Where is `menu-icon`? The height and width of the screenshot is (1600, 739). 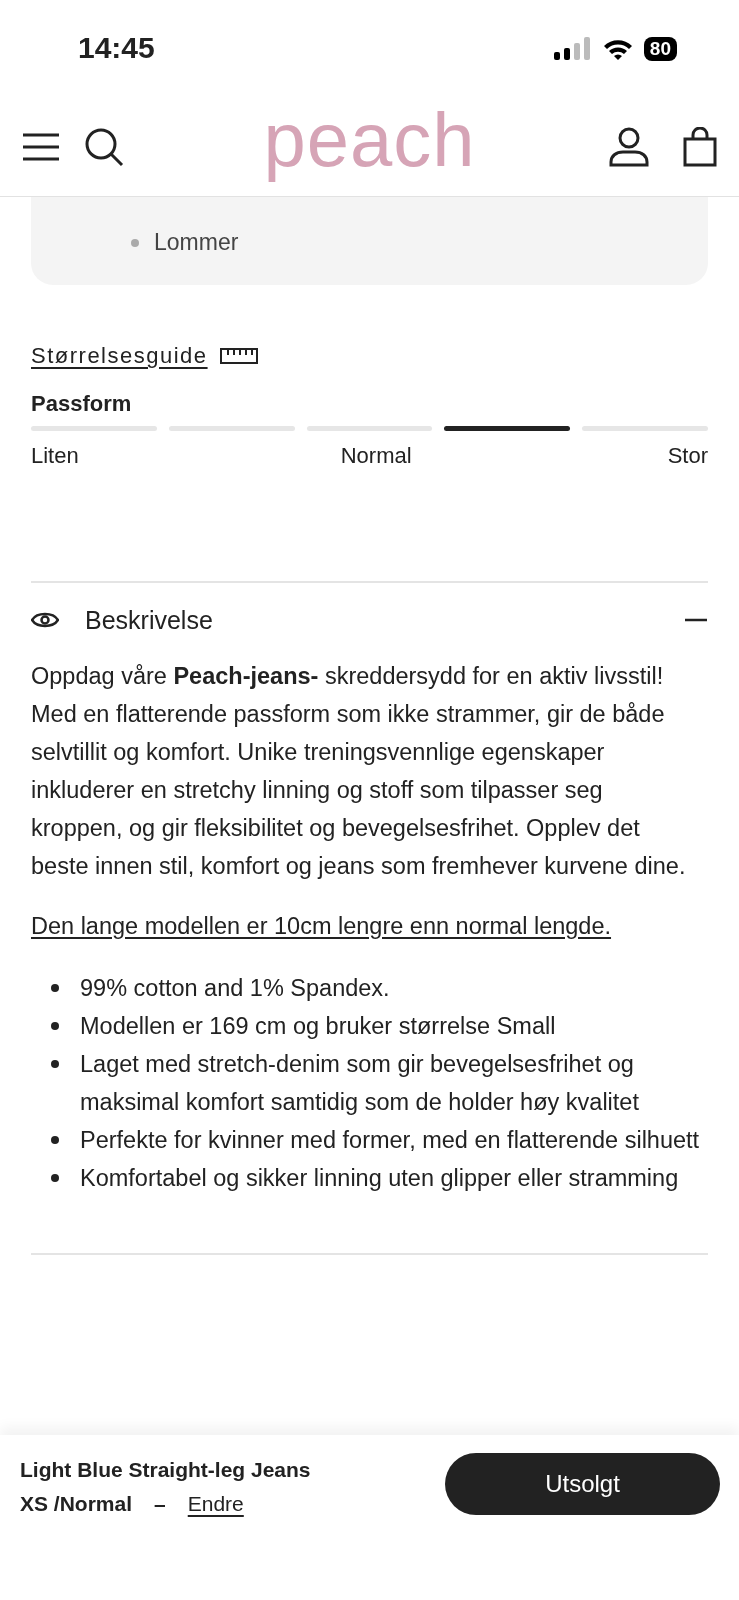 menu-icon is located at coordinates (41, 146).